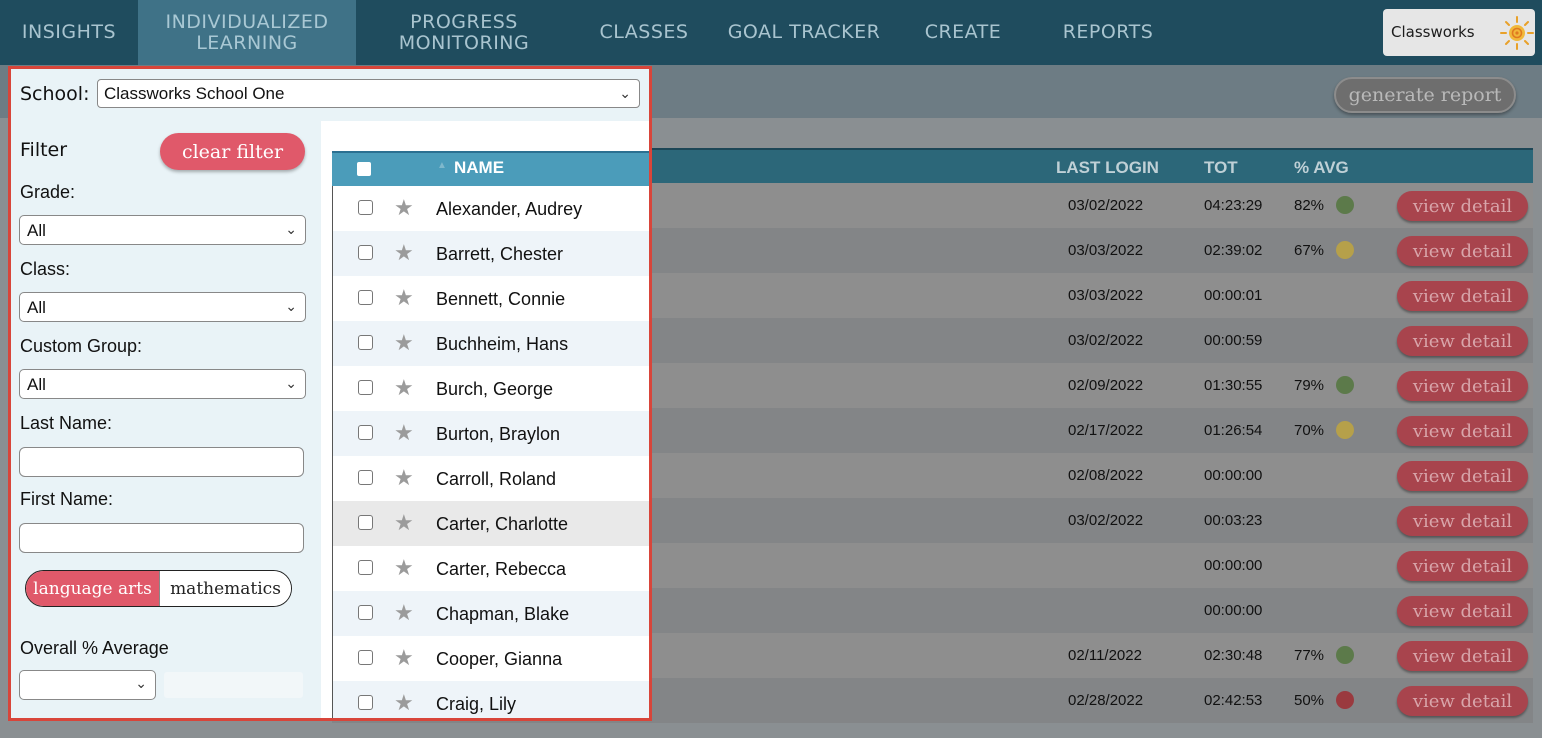 This screenshot has width=1542, height=738. What do you see at coordinates (66, 423) in the screenshot?
I see `last-name-label: Last Name:` at bounding box center [66, 423].